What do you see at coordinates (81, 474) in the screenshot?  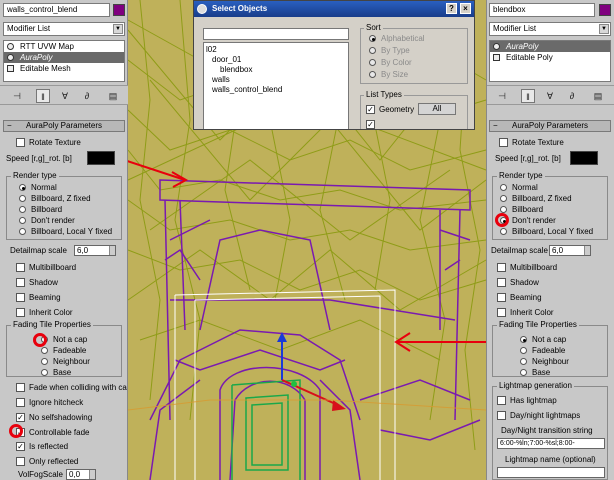 I see `volfog-spinner: 0,0` at bounding box center [81, 474].